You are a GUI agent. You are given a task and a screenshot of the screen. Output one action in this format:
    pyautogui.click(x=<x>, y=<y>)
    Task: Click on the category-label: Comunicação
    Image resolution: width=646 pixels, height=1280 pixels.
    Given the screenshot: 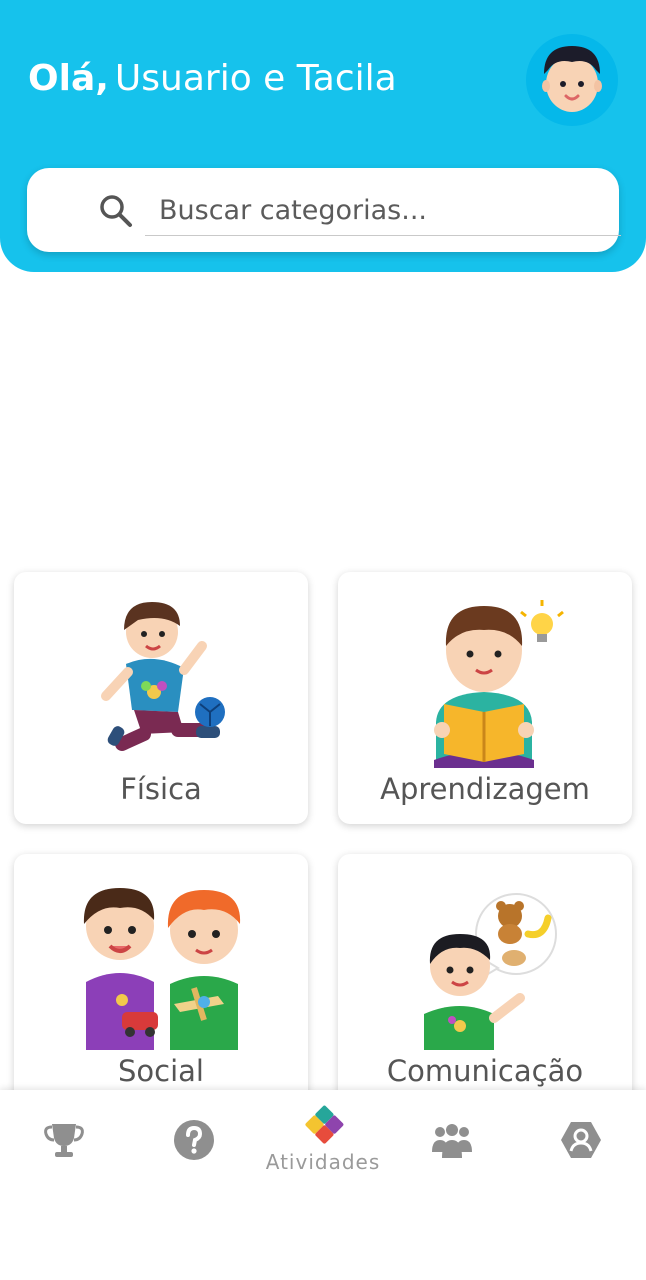 What is the action you would take?
    pyautogui.click(x=485, y=1071)
    